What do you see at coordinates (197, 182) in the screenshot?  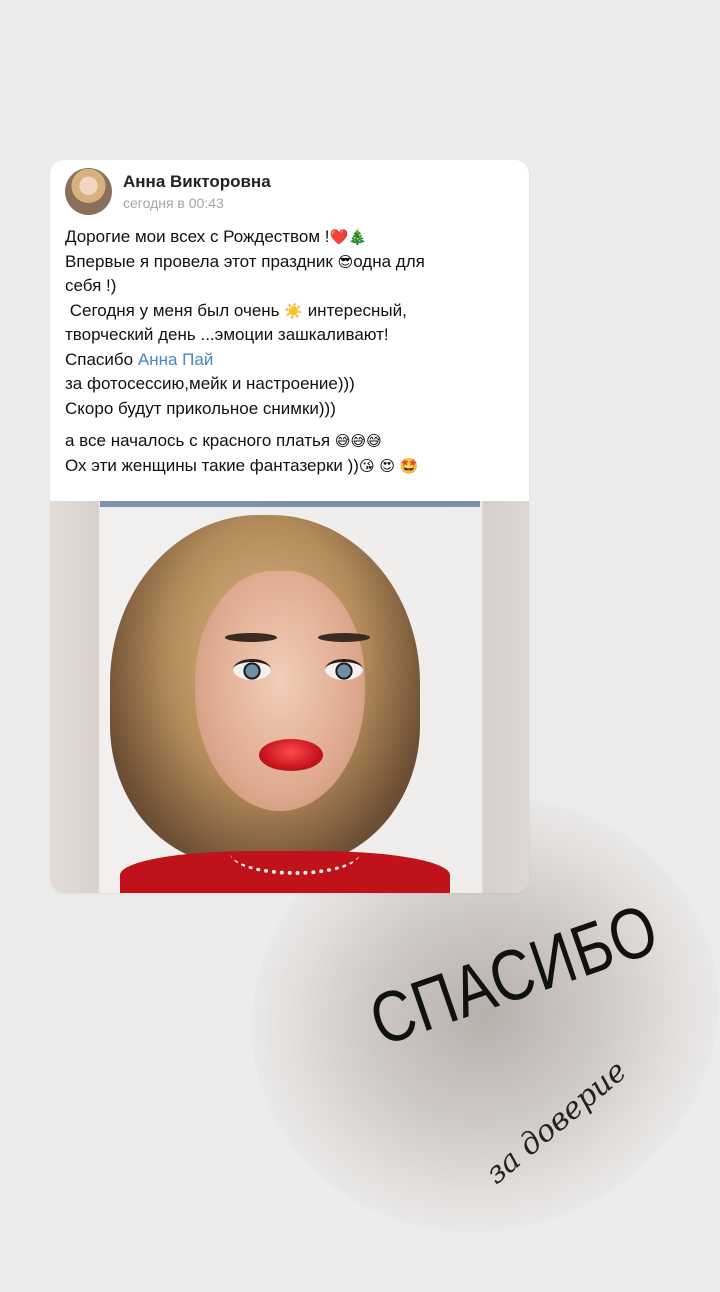 I see `author-name: Анна Викторовна` at bounding box center [197, 182].